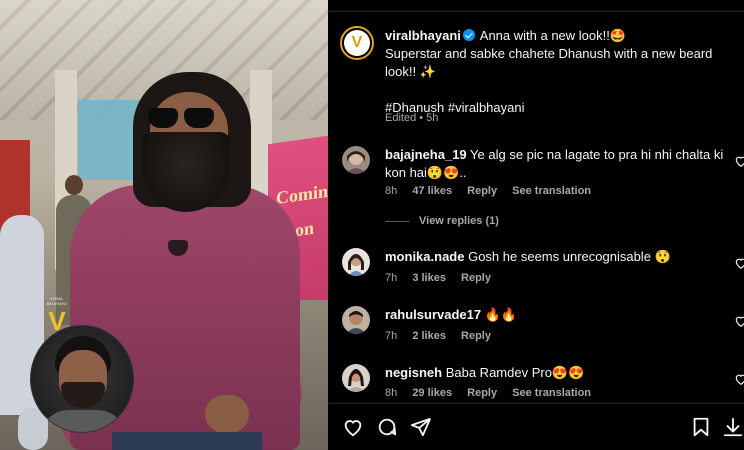 The height and width of the screenshot is (450, 744). I want to click on verified-icon, so click(468, 35).